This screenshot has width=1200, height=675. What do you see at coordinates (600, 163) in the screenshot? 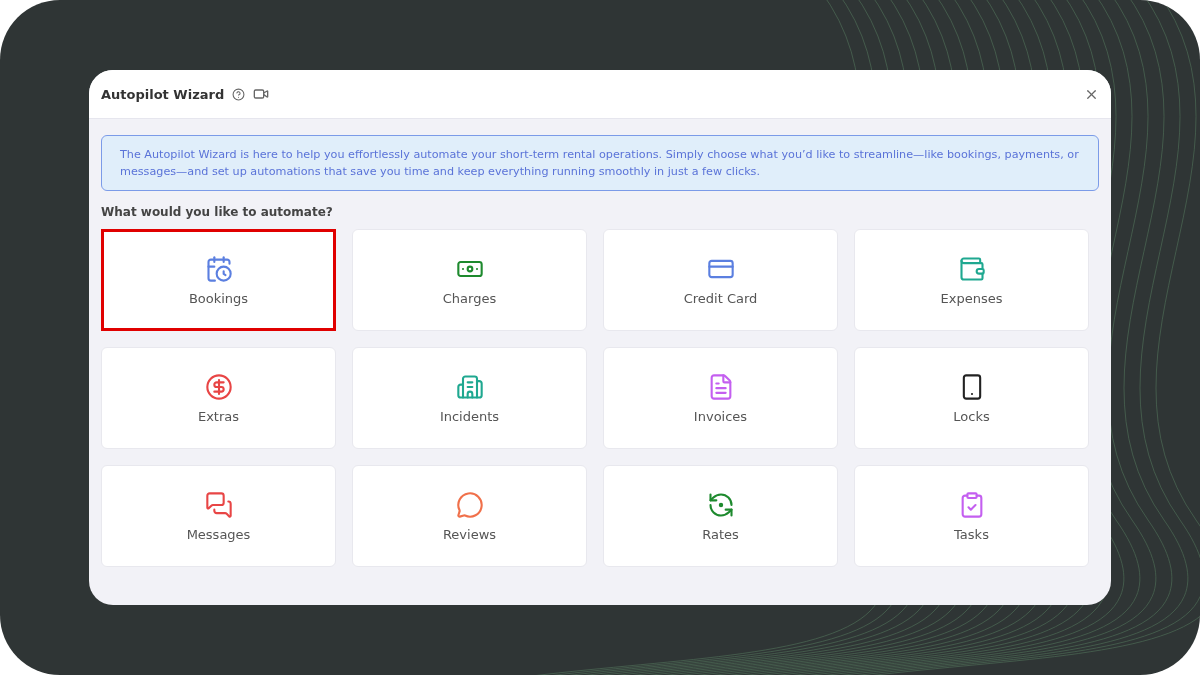
I see `info-message: The Autopilot Wizard is here to help you effortlessly automate your short-term rental operations. Simply choose what you’d like to streamline—like bookings, payments, or messages—and set up automations that save you time and keep everything running smoothly in just a few clicks.` at bounding box center [600, 163].